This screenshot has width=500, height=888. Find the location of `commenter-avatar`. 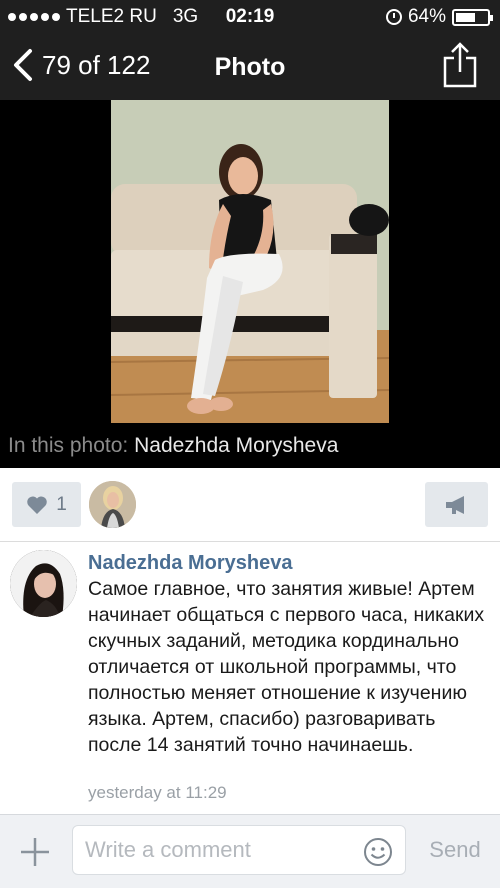

commenter-avatar is located at coordinates (43, 583).